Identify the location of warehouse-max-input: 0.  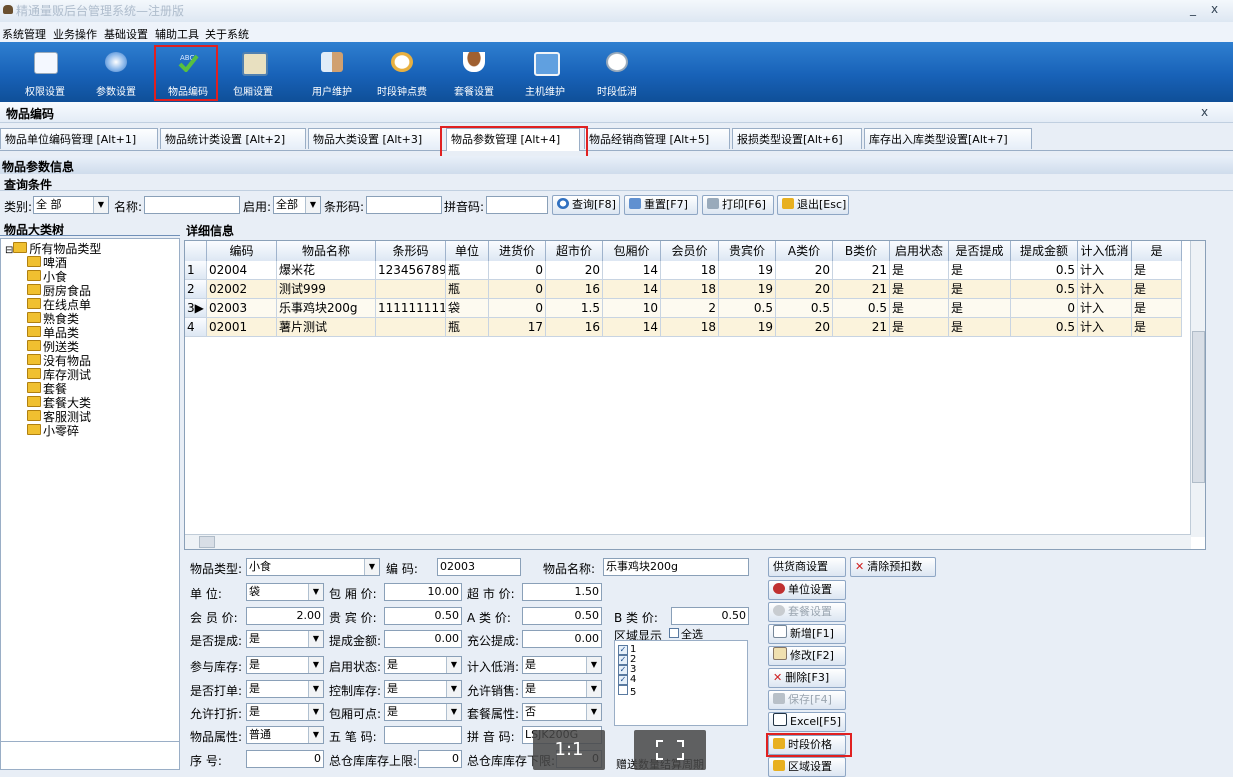
(440, 759).